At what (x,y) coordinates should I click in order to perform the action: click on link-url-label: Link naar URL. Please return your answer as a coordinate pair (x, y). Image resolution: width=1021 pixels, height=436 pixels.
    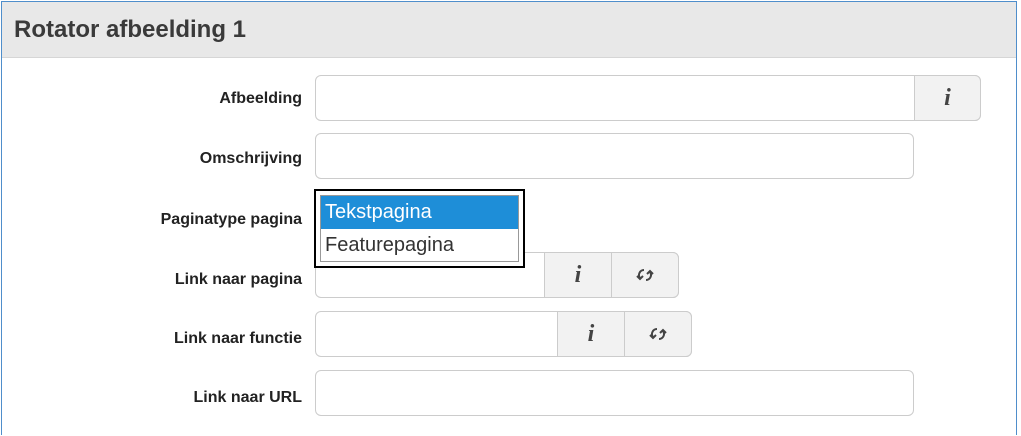
    Looking at the image, I should click on (247, 397).